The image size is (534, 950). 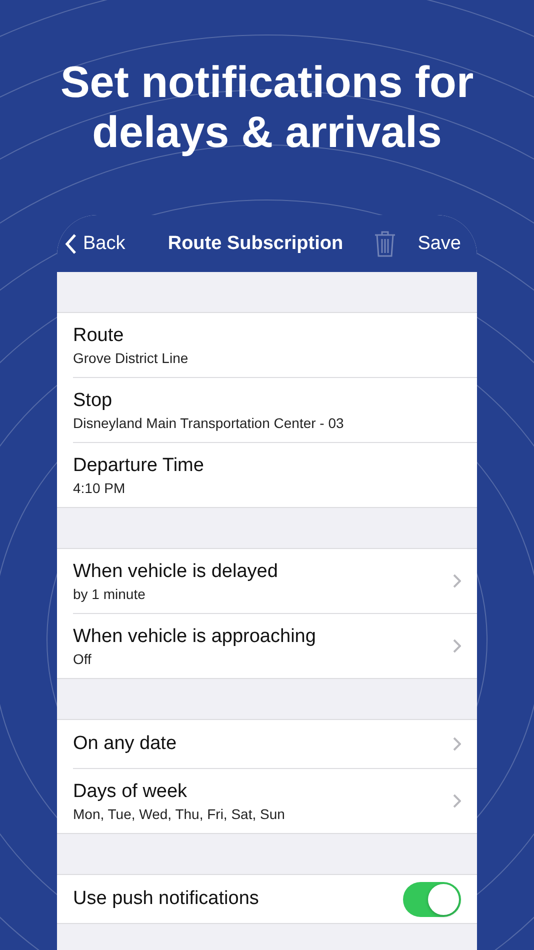 What do you see at coordinates (93, 401) in the screenshot?
I see `row-title: Stop` at bounding box center [93, 401].